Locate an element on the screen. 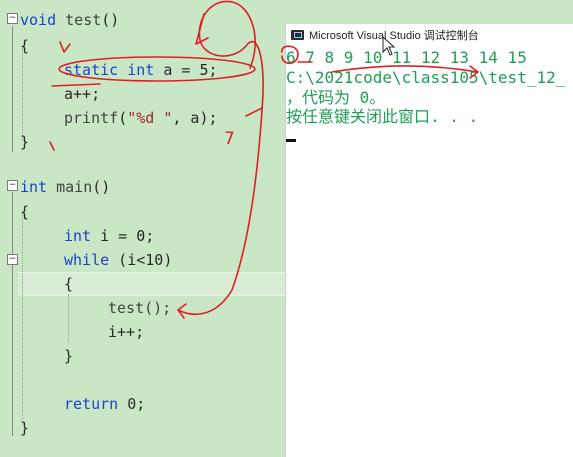  code-line-3: static int a = 5; is located at coordinates (141, 70).